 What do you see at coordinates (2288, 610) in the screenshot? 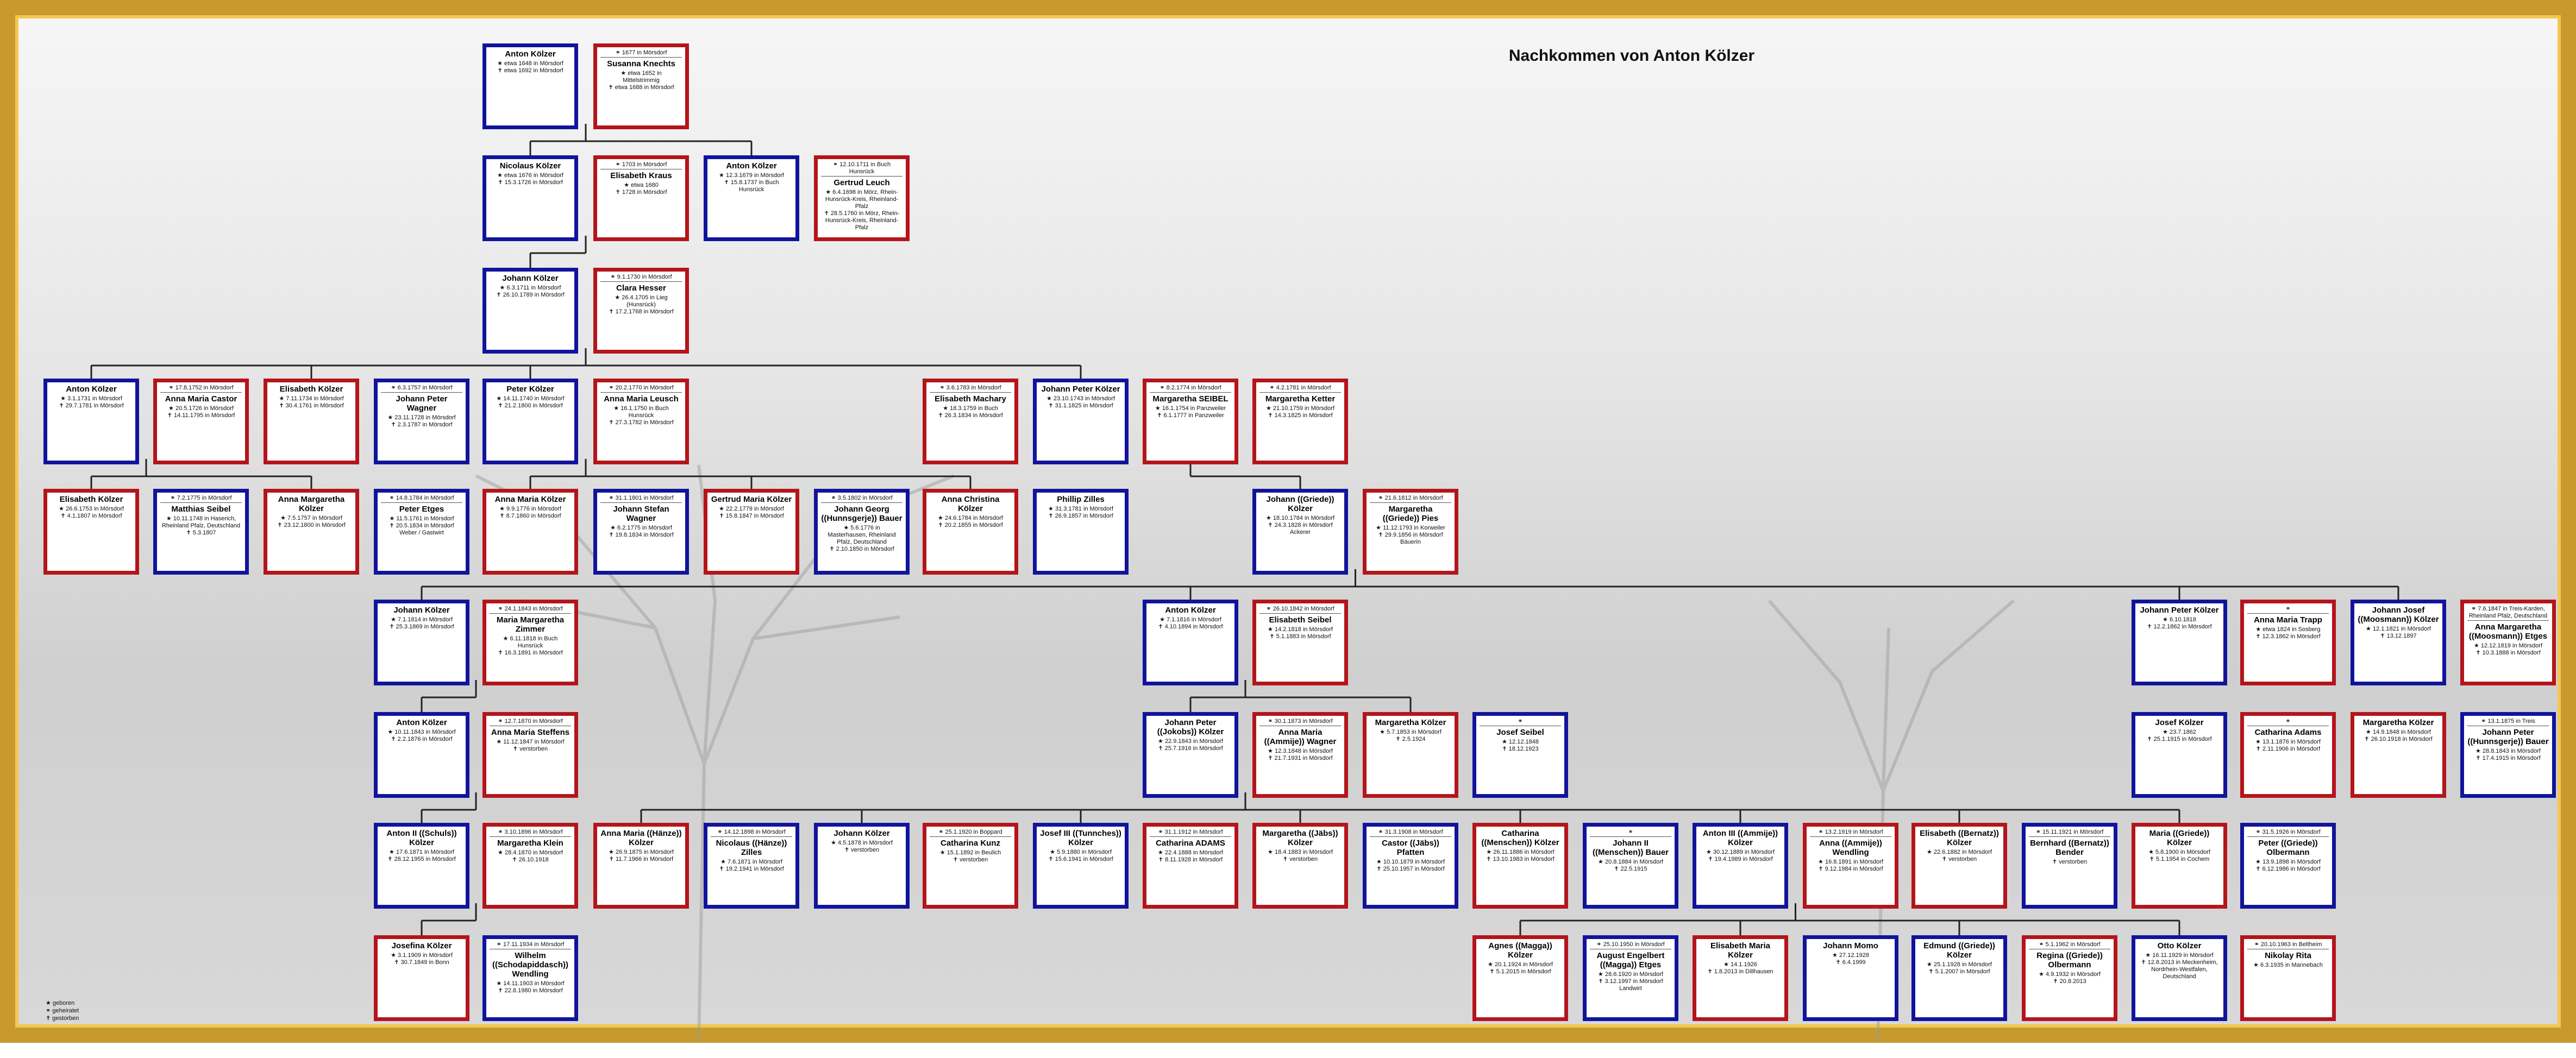
I see `marriage-date: ⚭` at bounding box center [2288, 610].